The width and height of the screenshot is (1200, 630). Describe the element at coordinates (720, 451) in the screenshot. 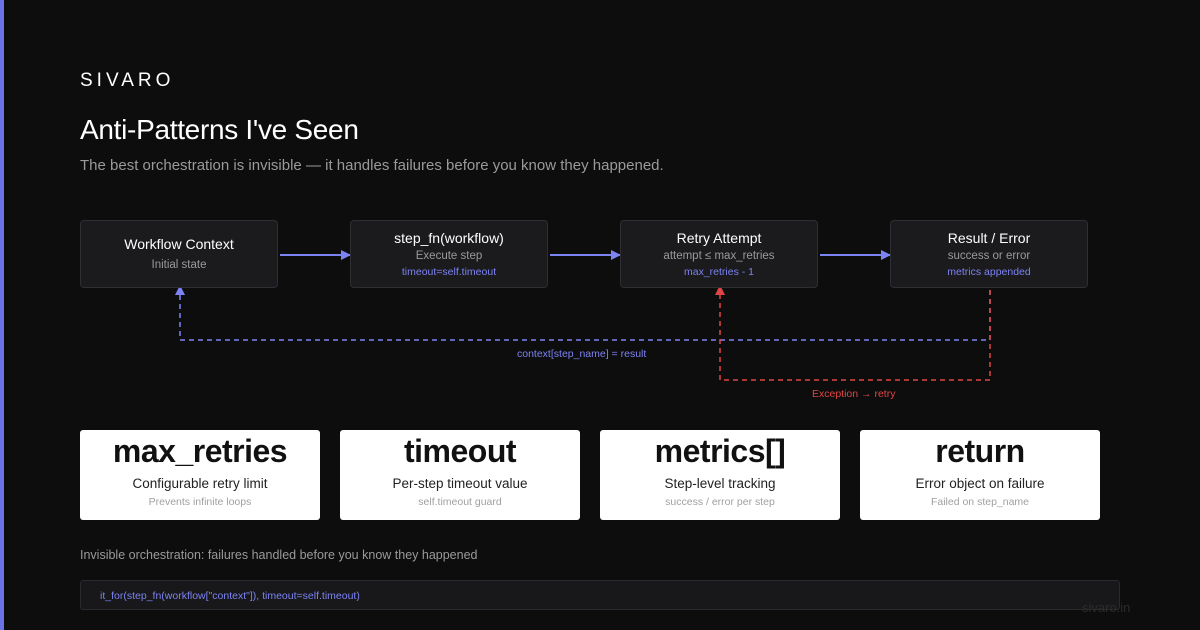

I see `card-value: metrics[]` at that location.